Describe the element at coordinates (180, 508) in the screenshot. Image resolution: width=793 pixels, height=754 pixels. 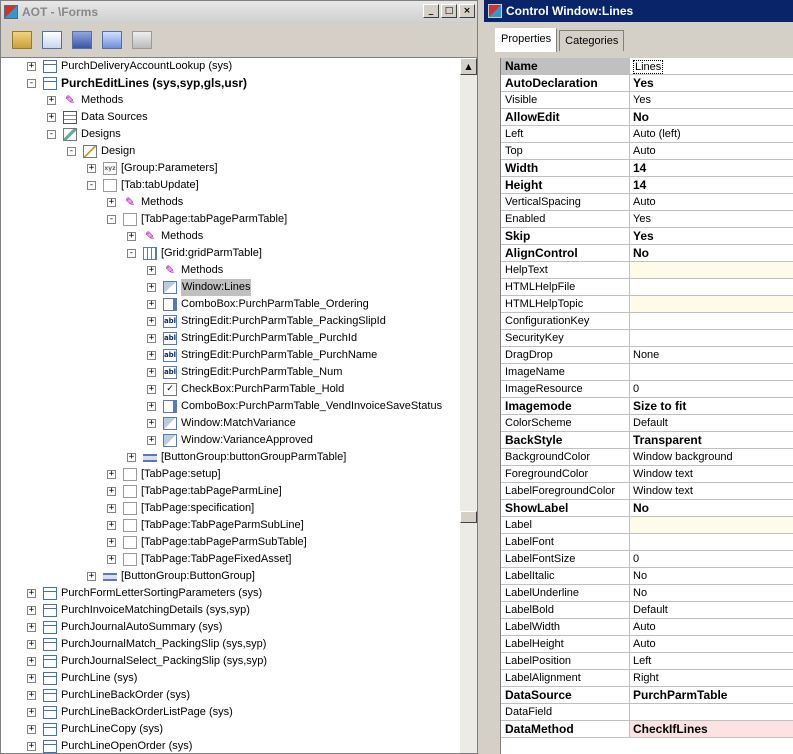
I see `tree-node: + [TabPage:specification]` at that location.